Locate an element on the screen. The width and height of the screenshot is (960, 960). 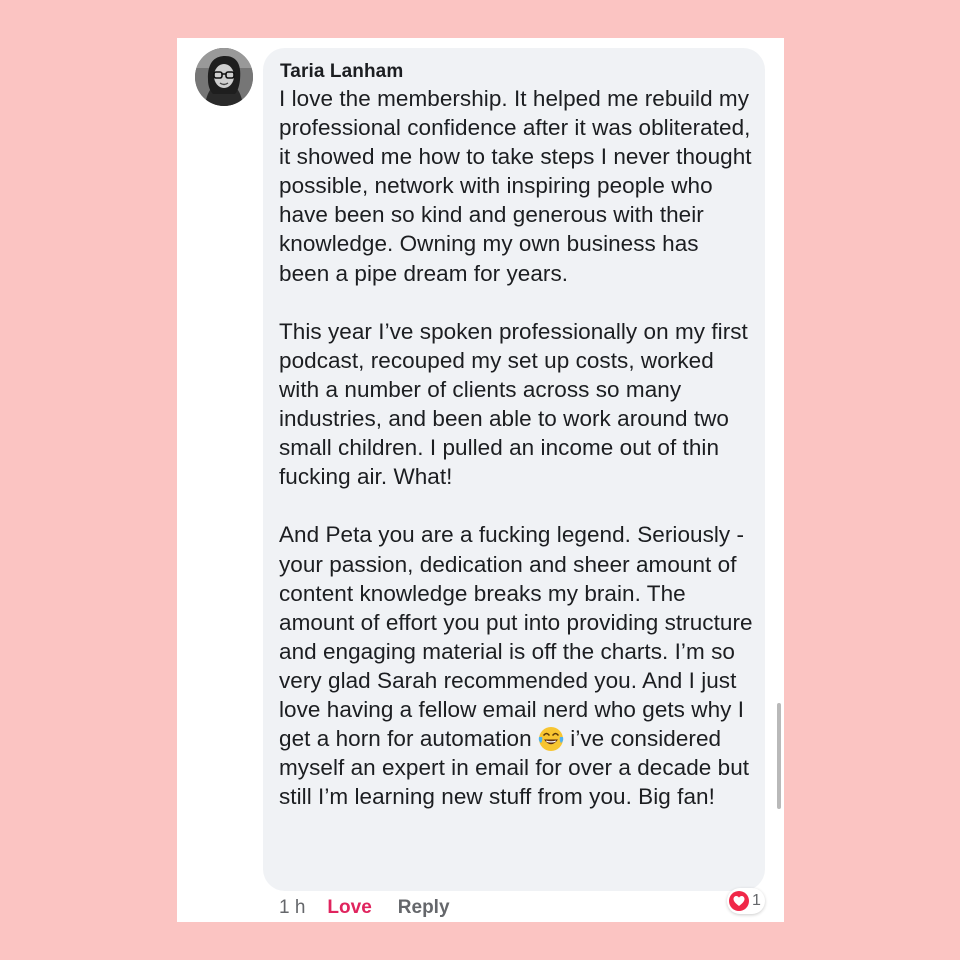
reaction-count: 1 is located at coordinates (756, 900).